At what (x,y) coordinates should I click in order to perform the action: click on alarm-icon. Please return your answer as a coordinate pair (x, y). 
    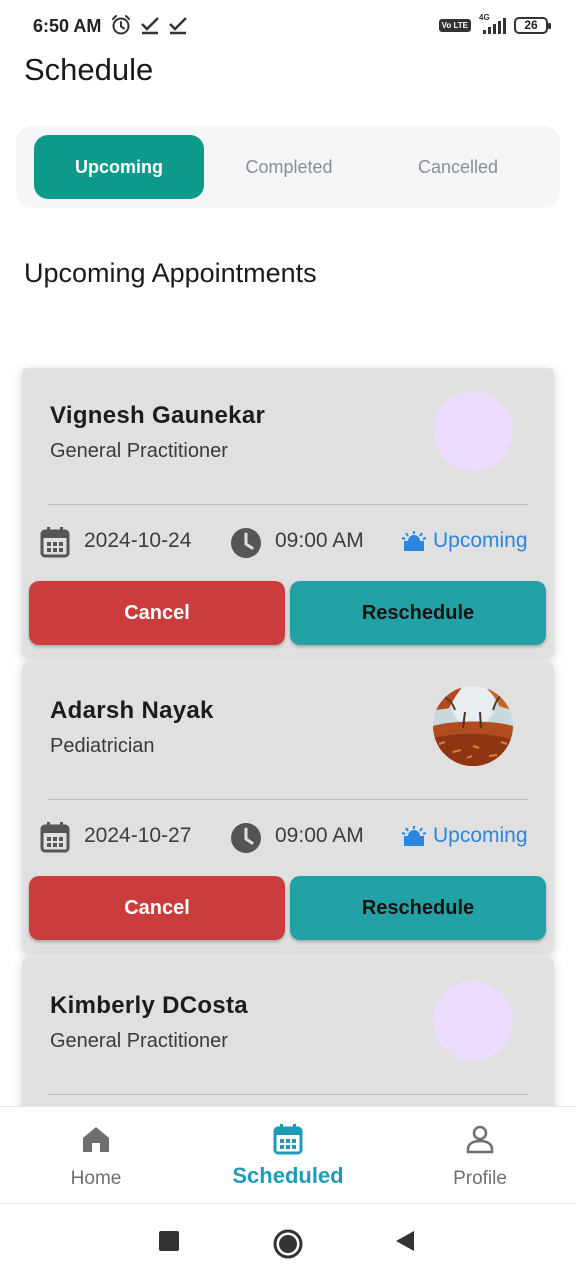
    Looking at the image, I should click on (121, 25).